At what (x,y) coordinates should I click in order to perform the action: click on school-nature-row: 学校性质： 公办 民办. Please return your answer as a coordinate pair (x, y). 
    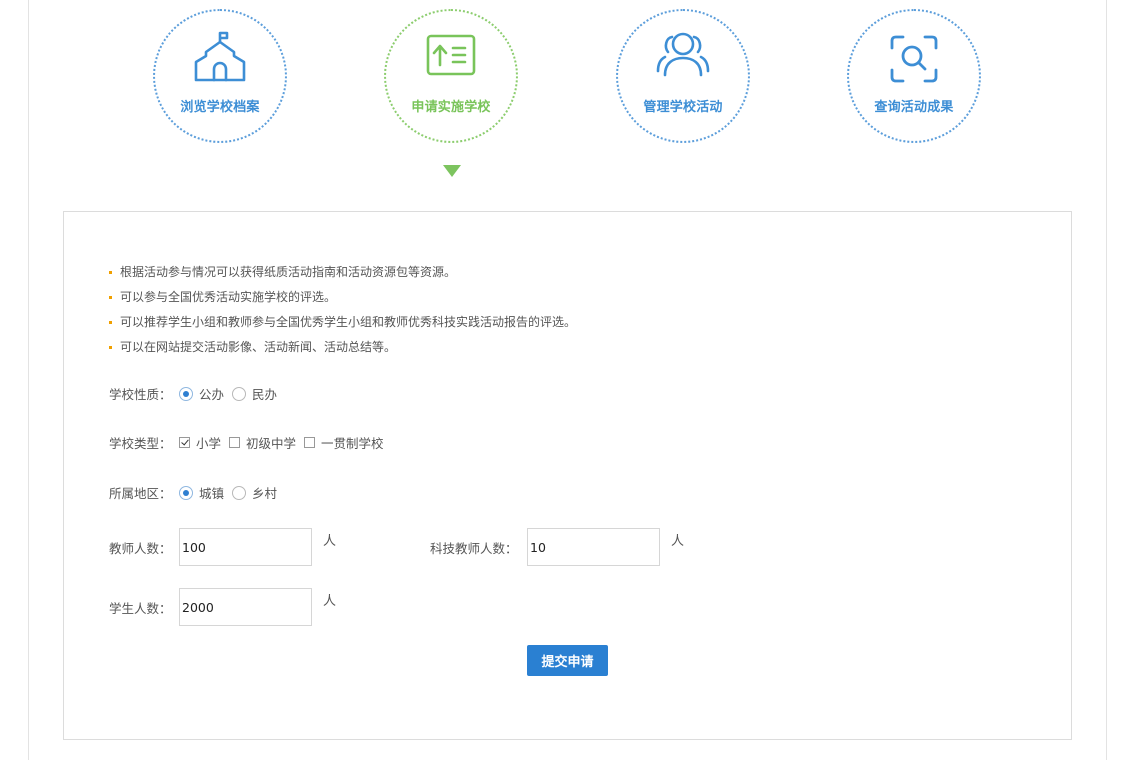
    Looking at the image, I should click on (197, 393).